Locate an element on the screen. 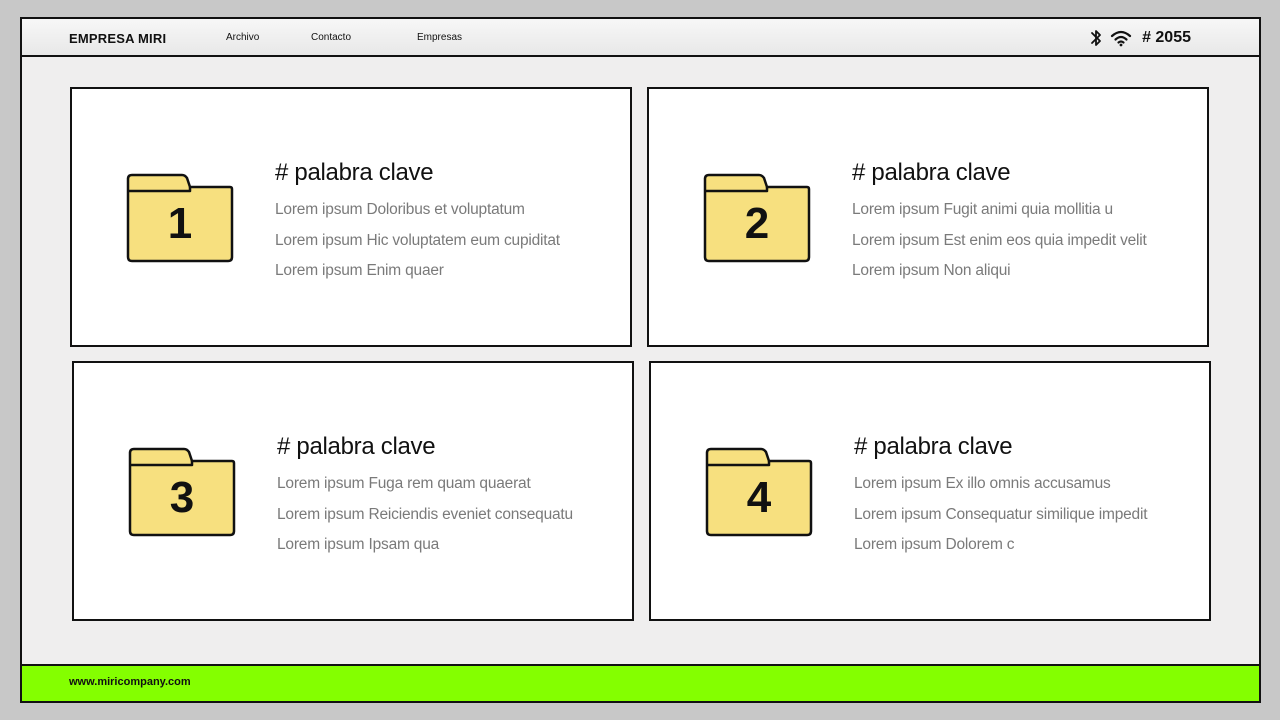  card-line: Lorem ipsum Hic voluptatem eum cupiditat is located at coordinates (417, 240).